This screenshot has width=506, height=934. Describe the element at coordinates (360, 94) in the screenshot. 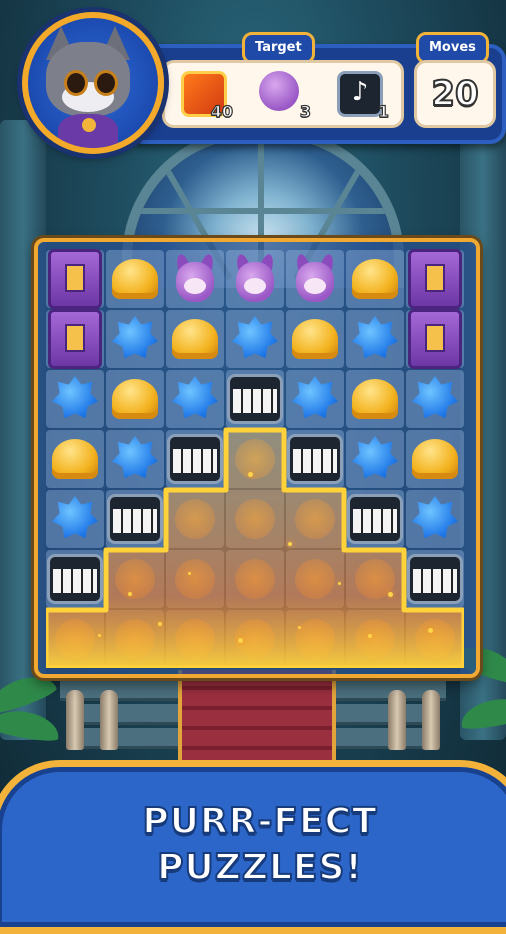

I see `music-note-icon: ♪` at that location.